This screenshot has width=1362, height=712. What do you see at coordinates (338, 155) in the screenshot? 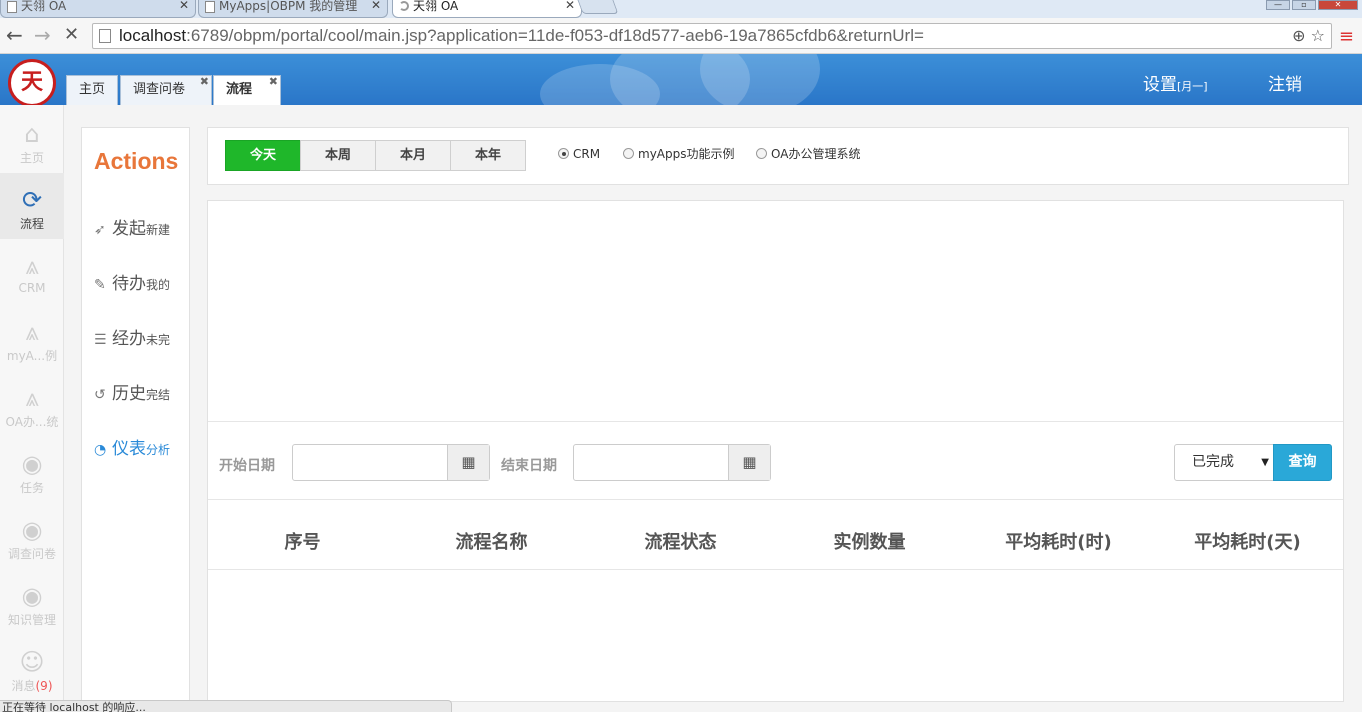
I see `period-week-button: 本周` at bounding box center [338, 155].